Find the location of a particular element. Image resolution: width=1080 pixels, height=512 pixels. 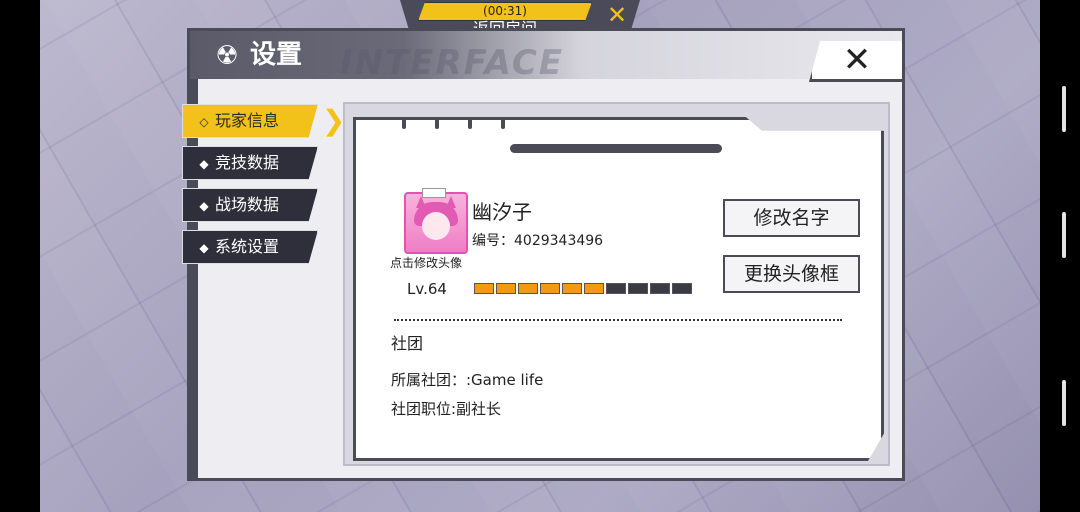

club-section-title: 社团 is located at coordinates (407, 343).